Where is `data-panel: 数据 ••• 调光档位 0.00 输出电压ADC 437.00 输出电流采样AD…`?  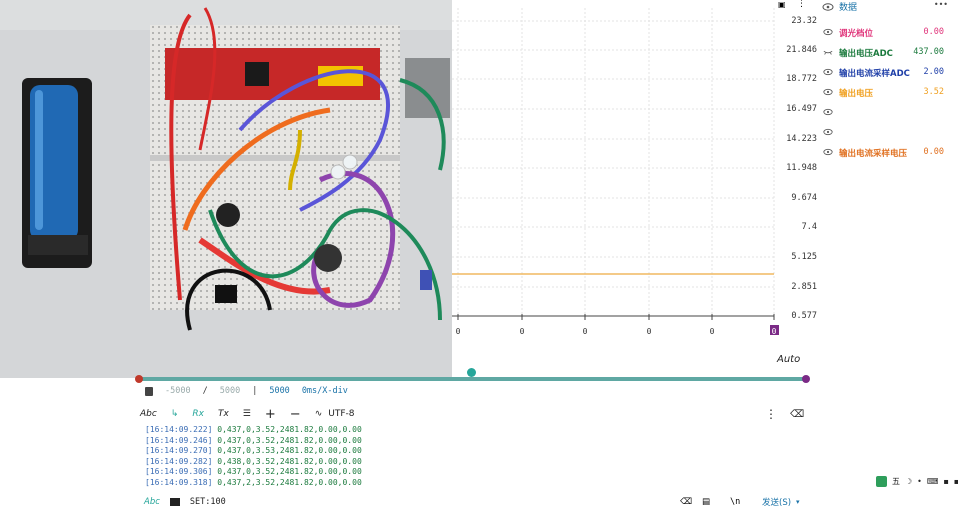
data-panel: 数据 ••• 调光档位 0.00 输出电压ADC 437.00 输出电流采样AD… is located at coordinates (888, 256).